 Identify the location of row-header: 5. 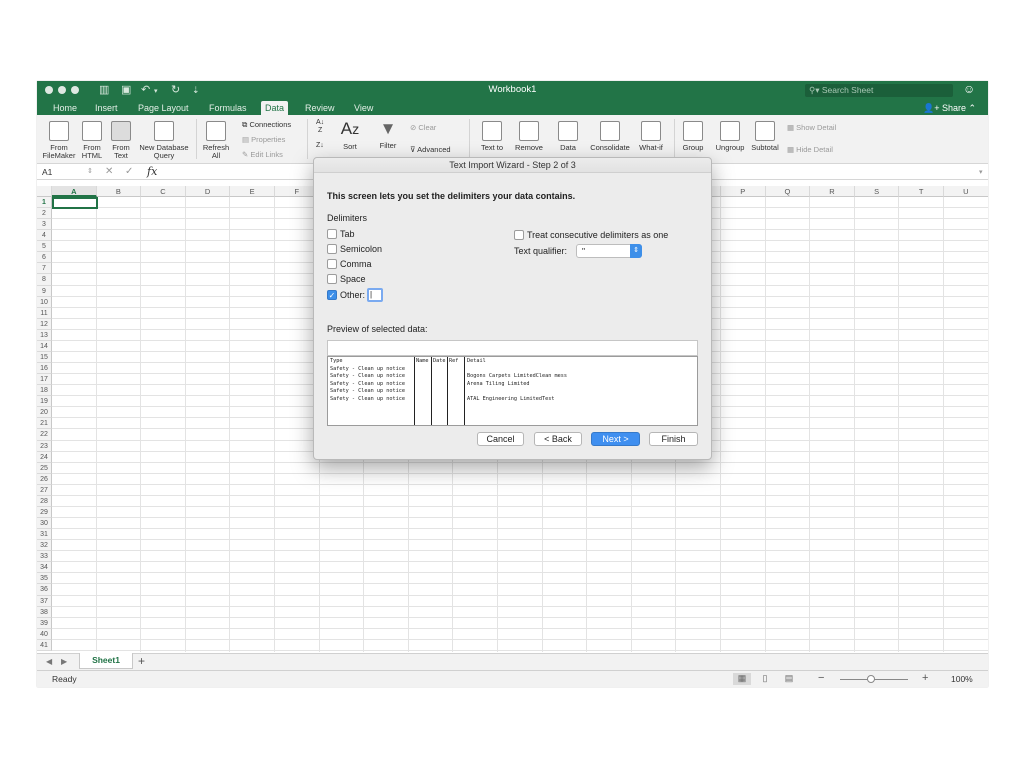
(44, 247).